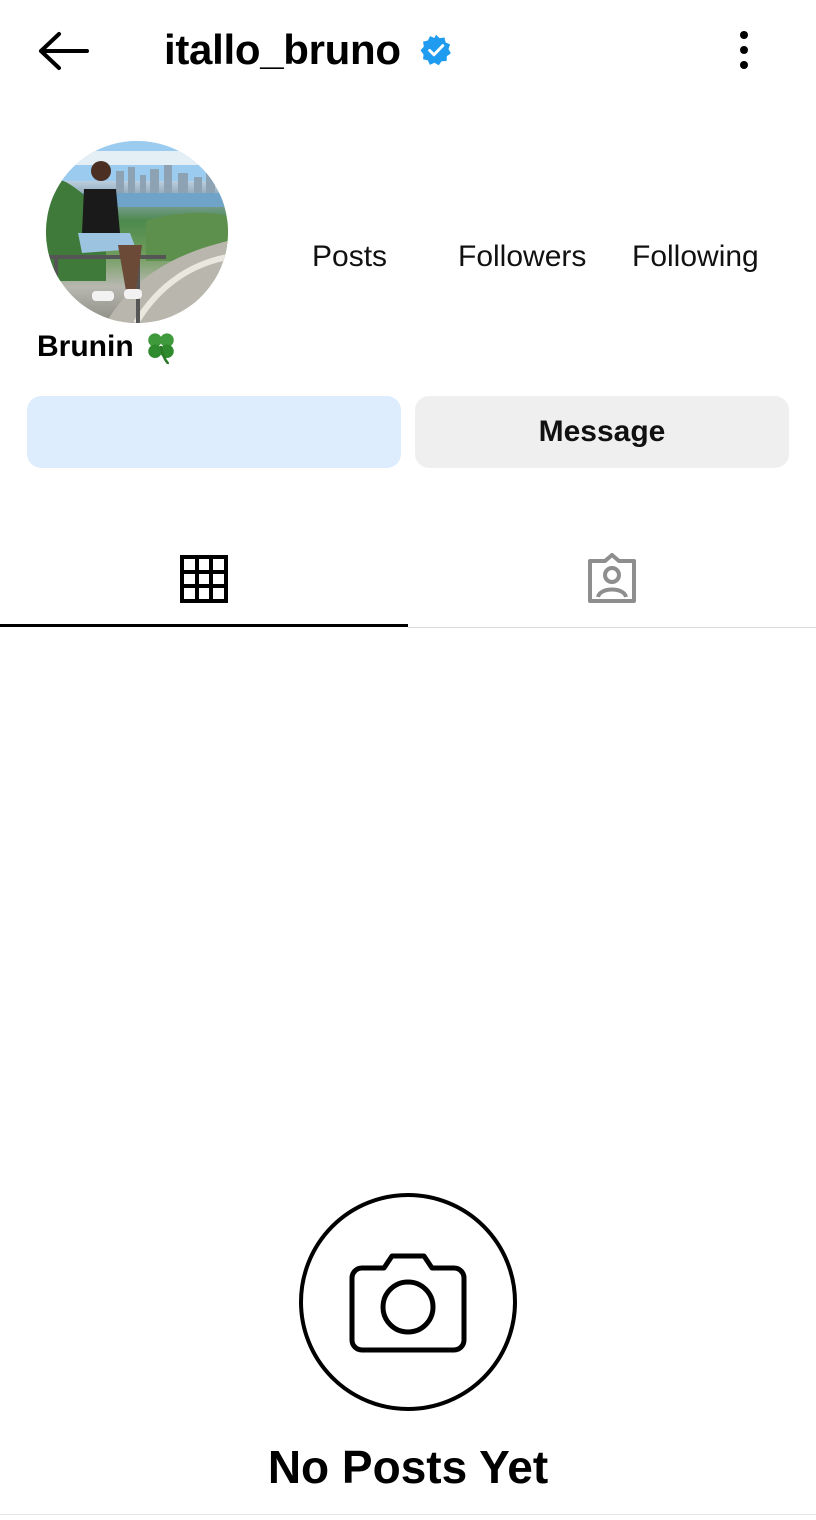 This screenshot has width=816, height=1520. What do you see at coordinates (602, 432) in the screenshot?
I see `message-button: Message` at bounding box center [602, 432].